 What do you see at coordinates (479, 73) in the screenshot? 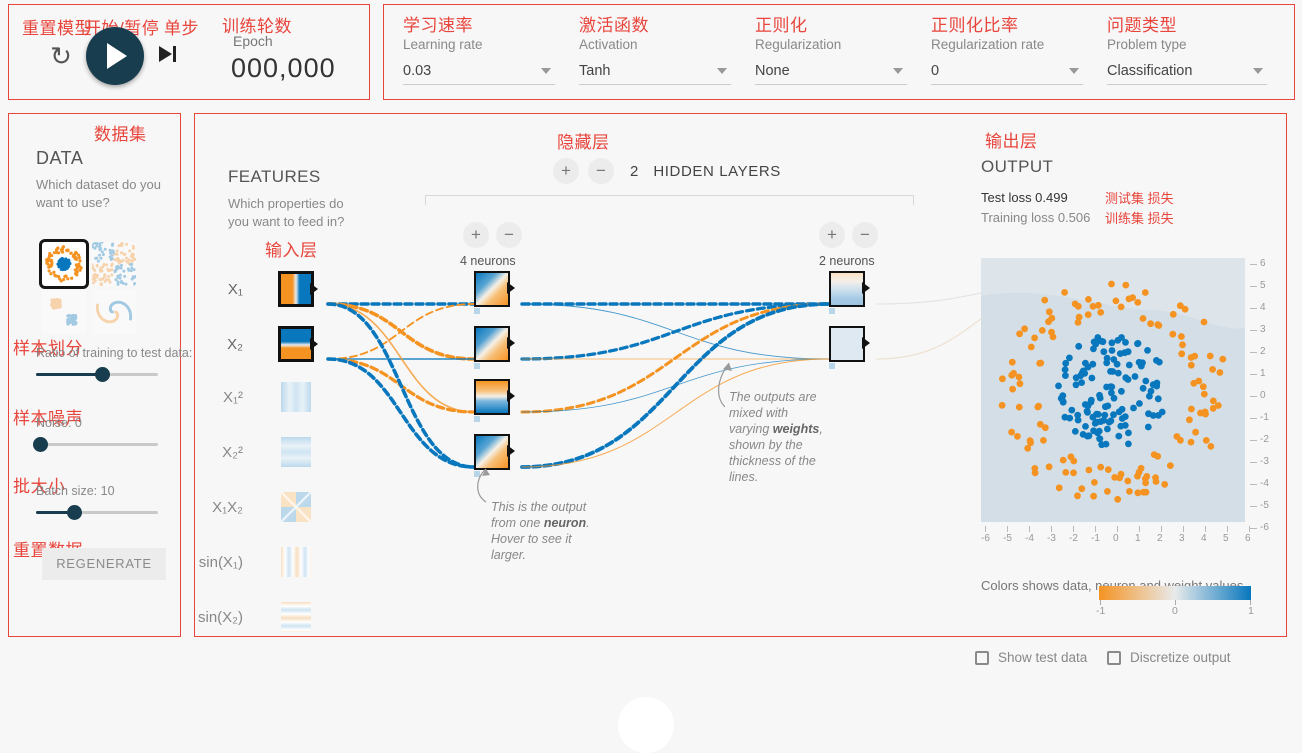
I see `learning-rate-select: 0.03` at bounding box center [479, 73].